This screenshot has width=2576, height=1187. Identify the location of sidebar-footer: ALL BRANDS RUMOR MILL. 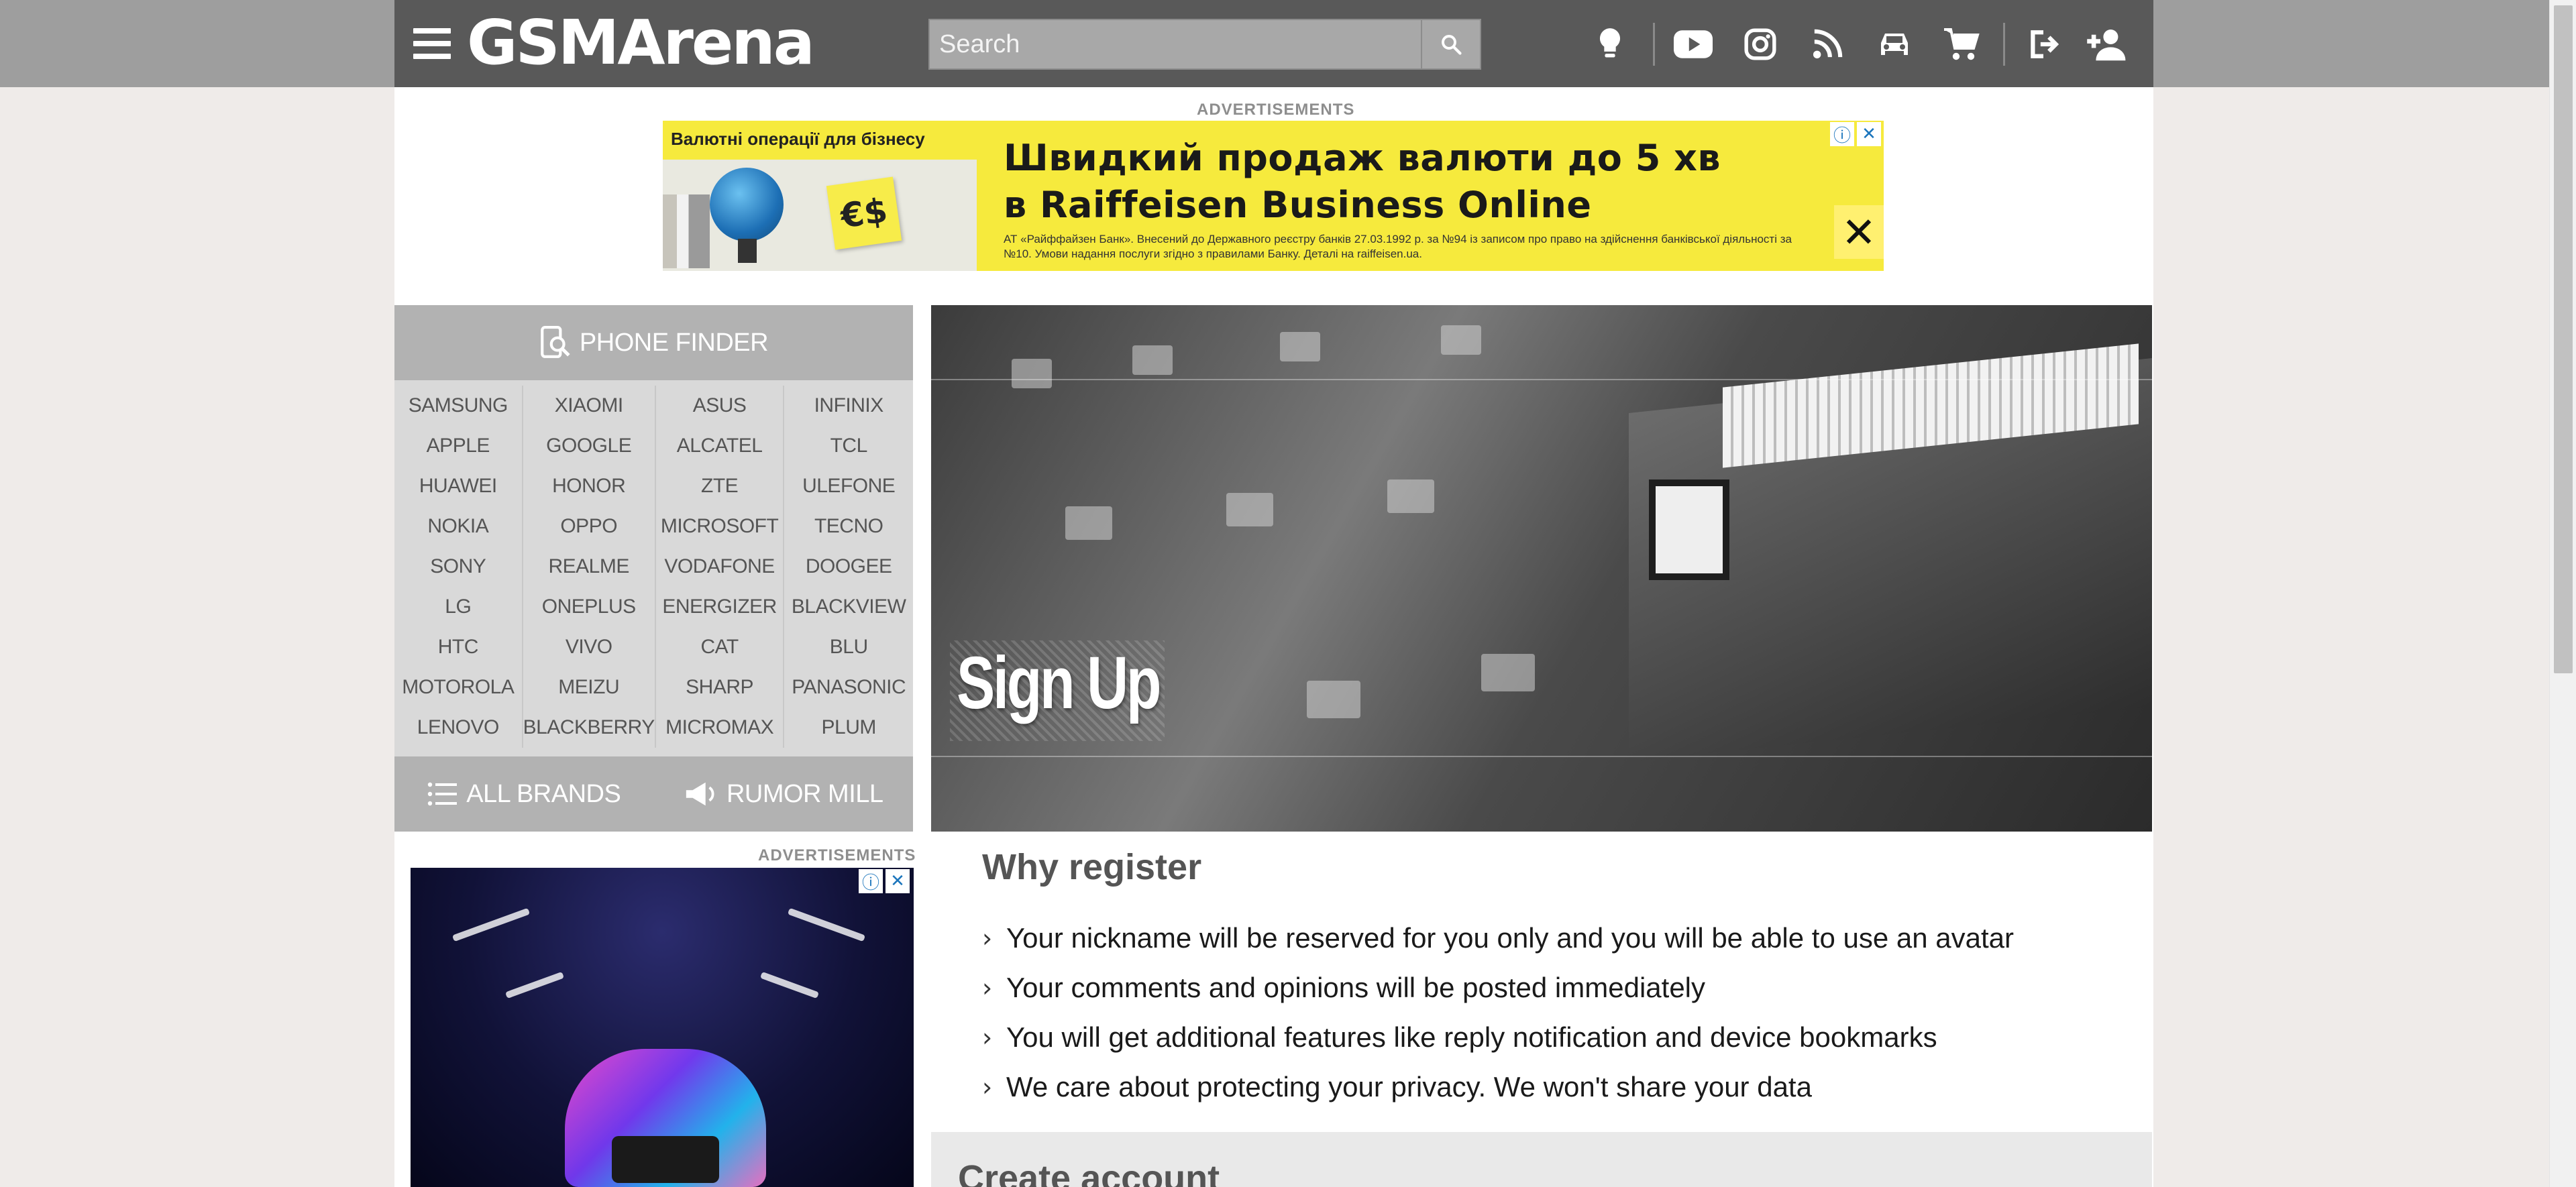
(653, 794).